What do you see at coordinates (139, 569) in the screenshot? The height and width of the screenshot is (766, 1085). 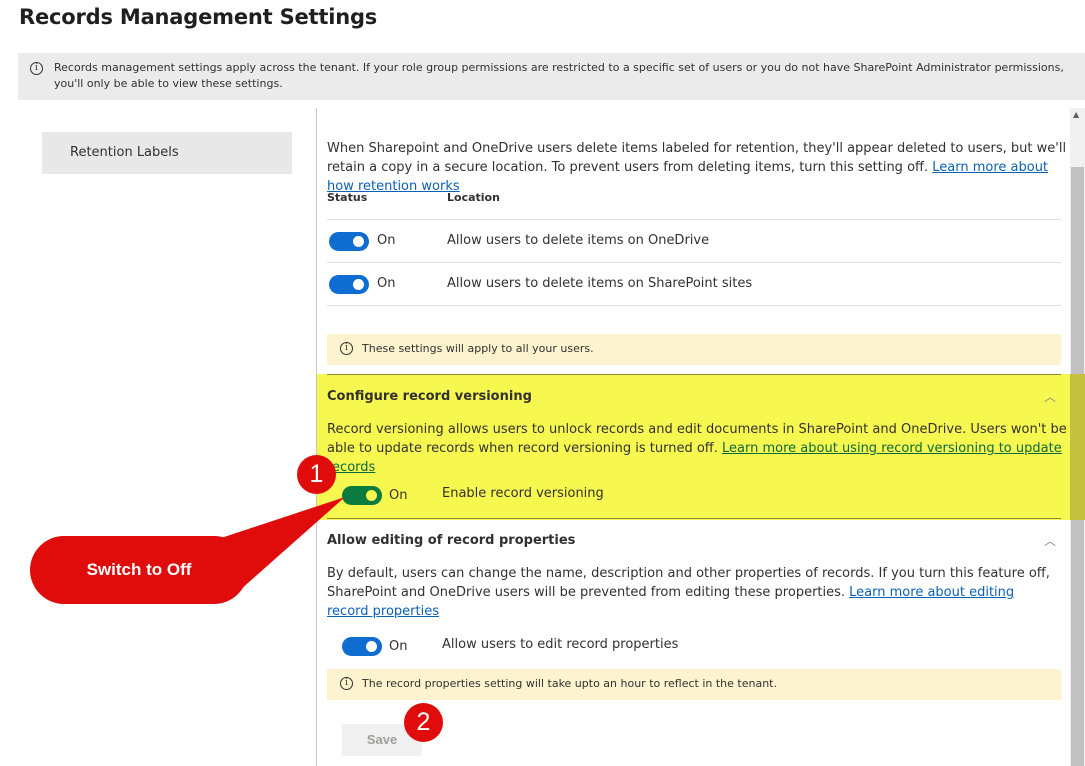 I see `callout-text: Switch to Off` at bounding box center [139, 569].